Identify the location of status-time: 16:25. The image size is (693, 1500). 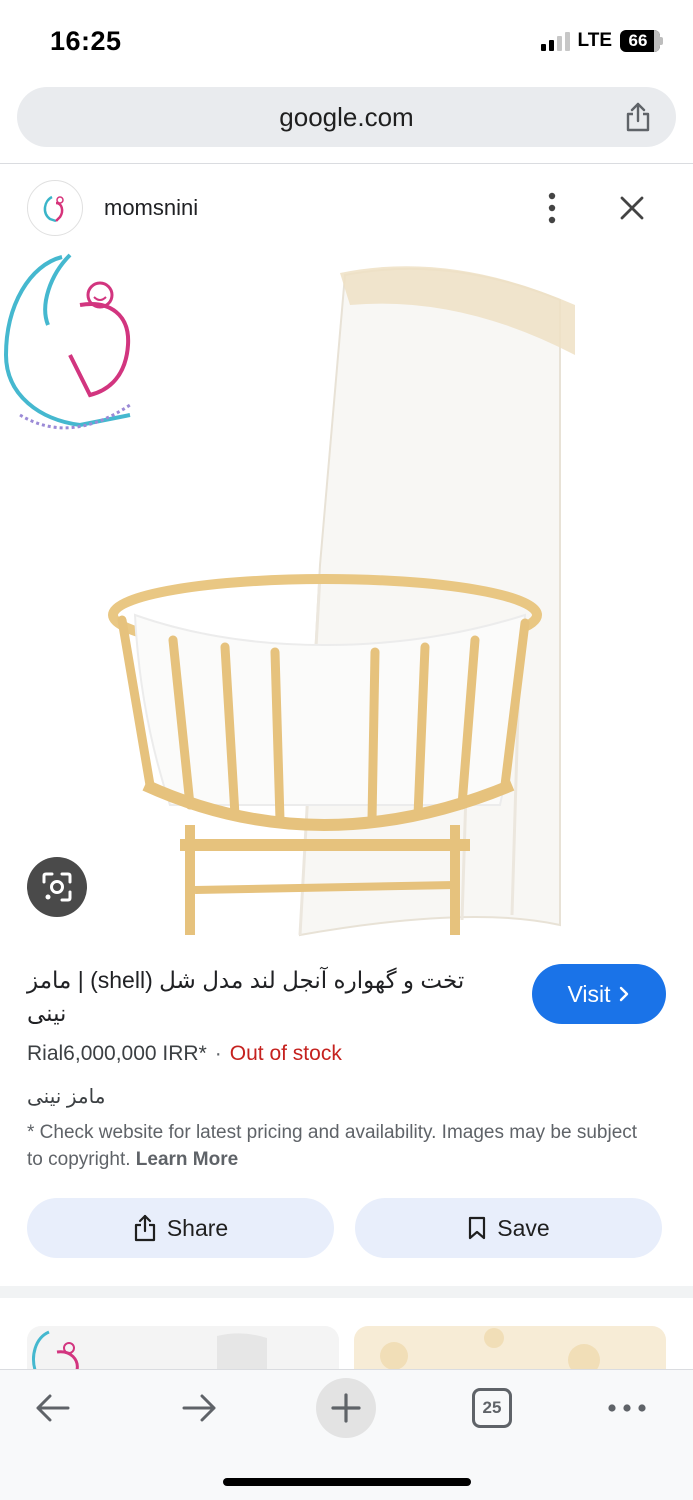
(86, 41).